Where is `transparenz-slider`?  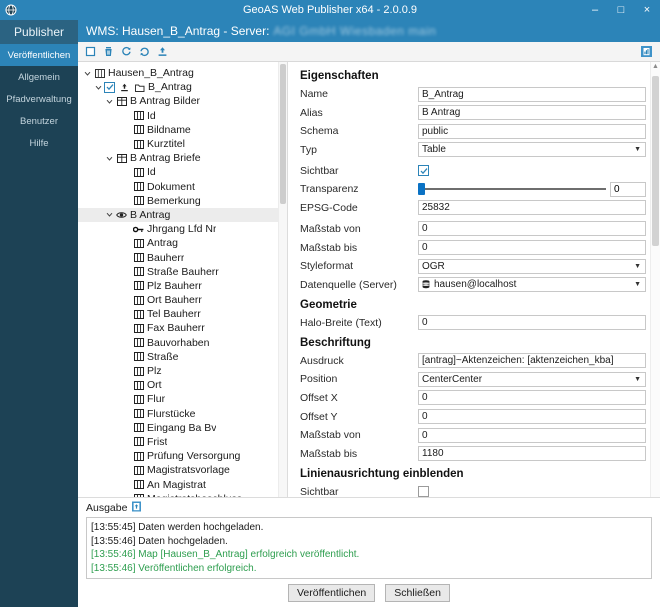 transparenz-slider is located at coordinates (512, 189).